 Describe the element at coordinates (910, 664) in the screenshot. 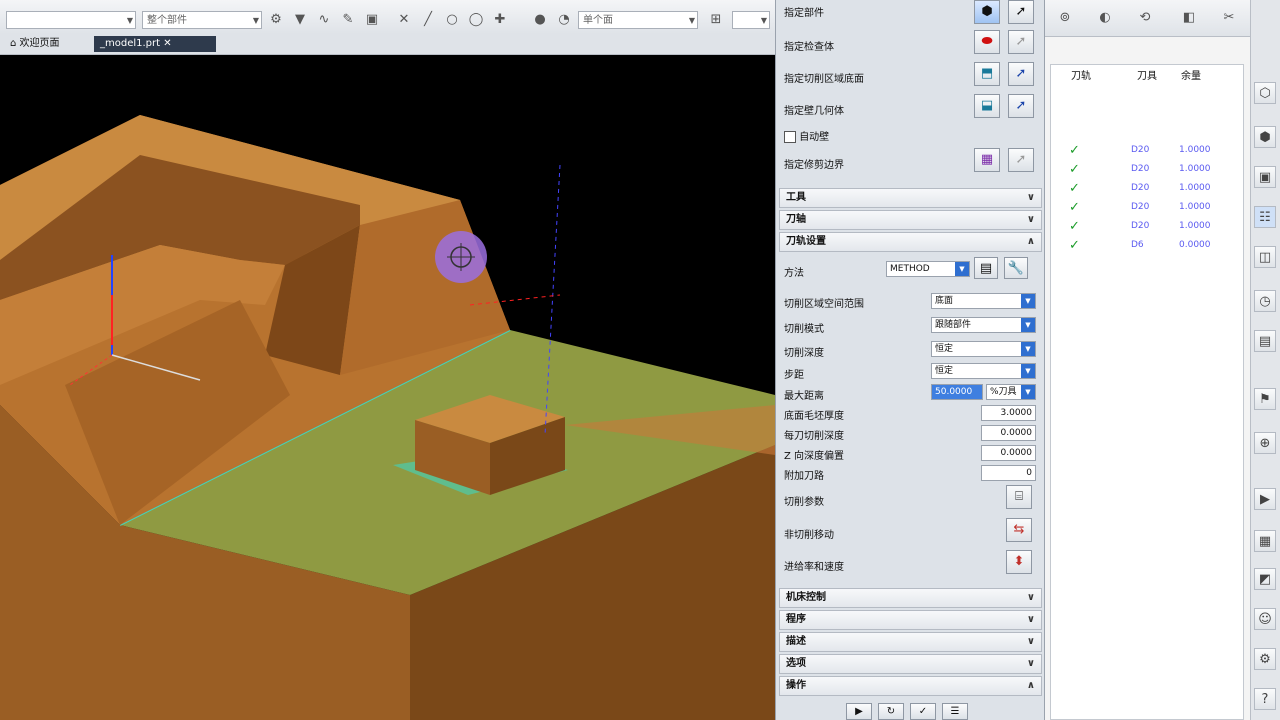

I see `section-options: 选项 ∨` at that location.